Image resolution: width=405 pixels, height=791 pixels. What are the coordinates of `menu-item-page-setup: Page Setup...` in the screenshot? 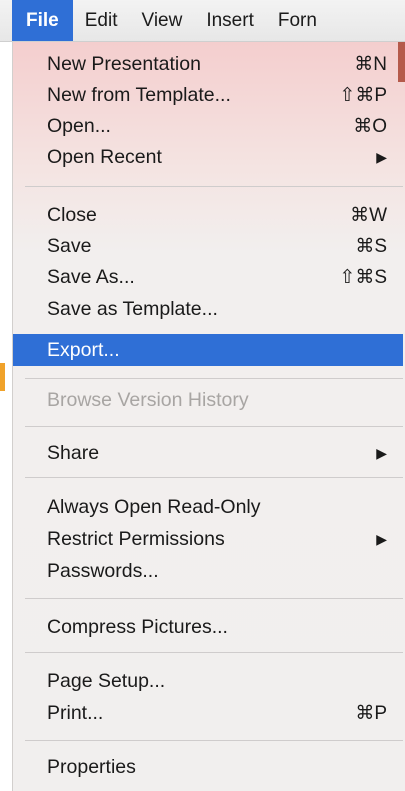 It's located at (208, 681).